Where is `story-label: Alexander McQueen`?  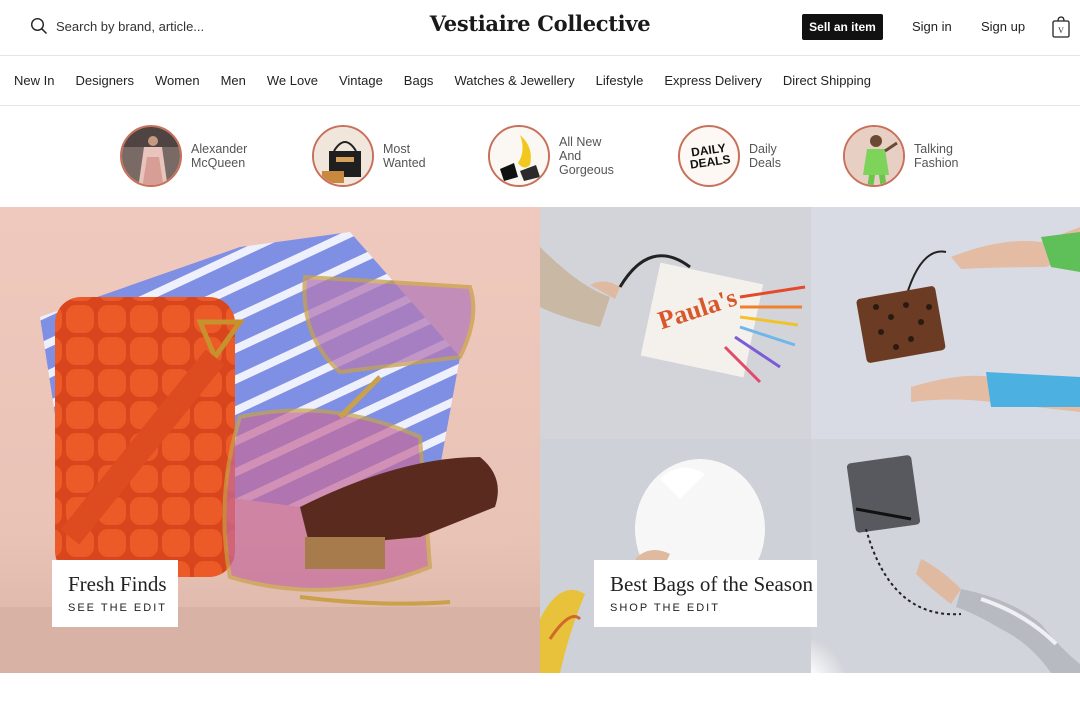
story-label: Alexander McQueen is located at coordinates (219, 156).